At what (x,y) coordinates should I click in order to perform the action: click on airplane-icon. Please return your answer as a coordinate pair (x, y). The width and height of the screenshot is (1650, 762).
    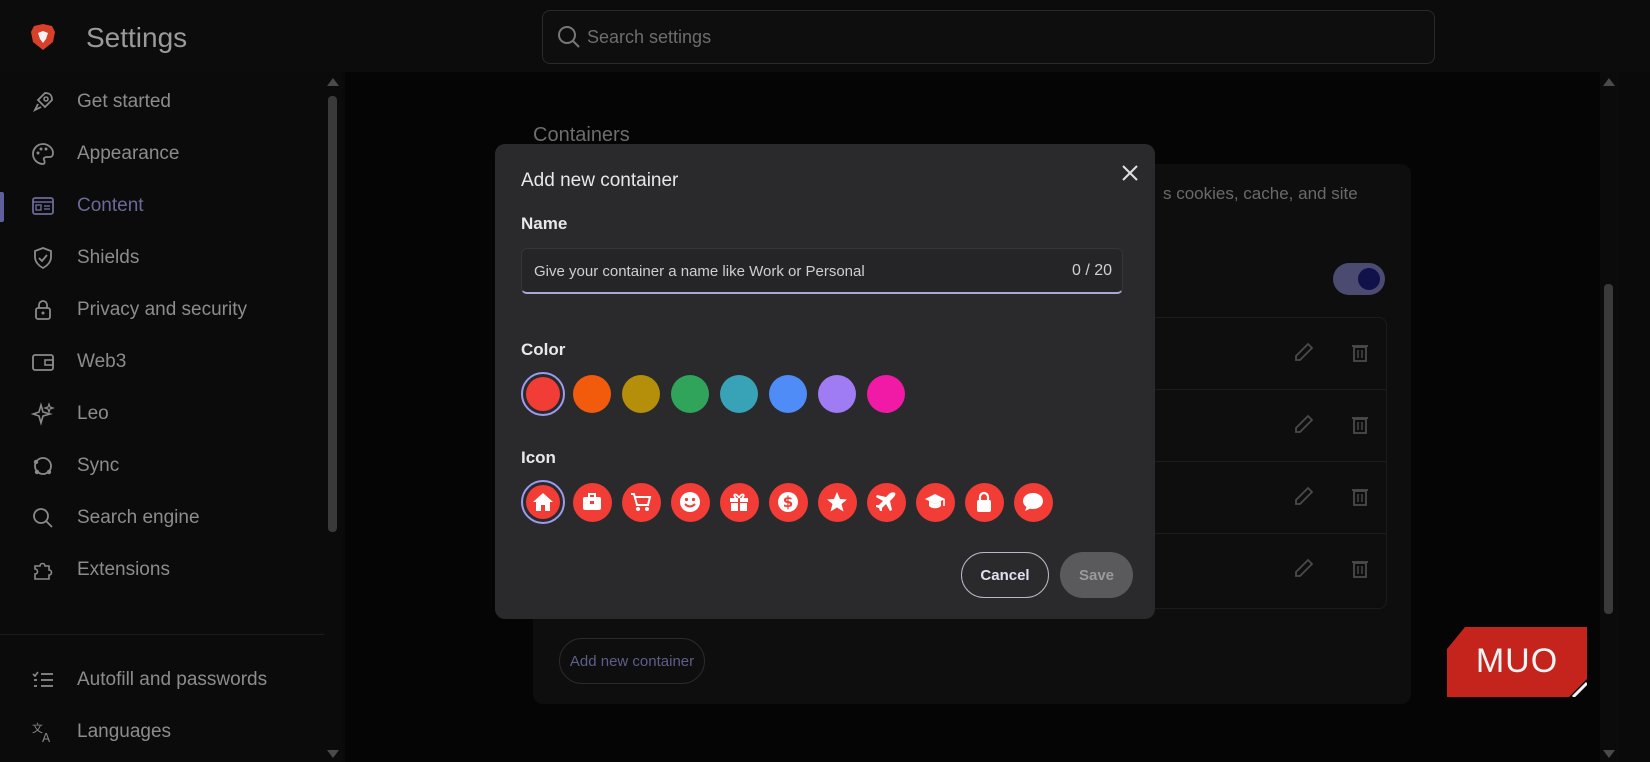
    Looking at the image, I should click on (886, 501).